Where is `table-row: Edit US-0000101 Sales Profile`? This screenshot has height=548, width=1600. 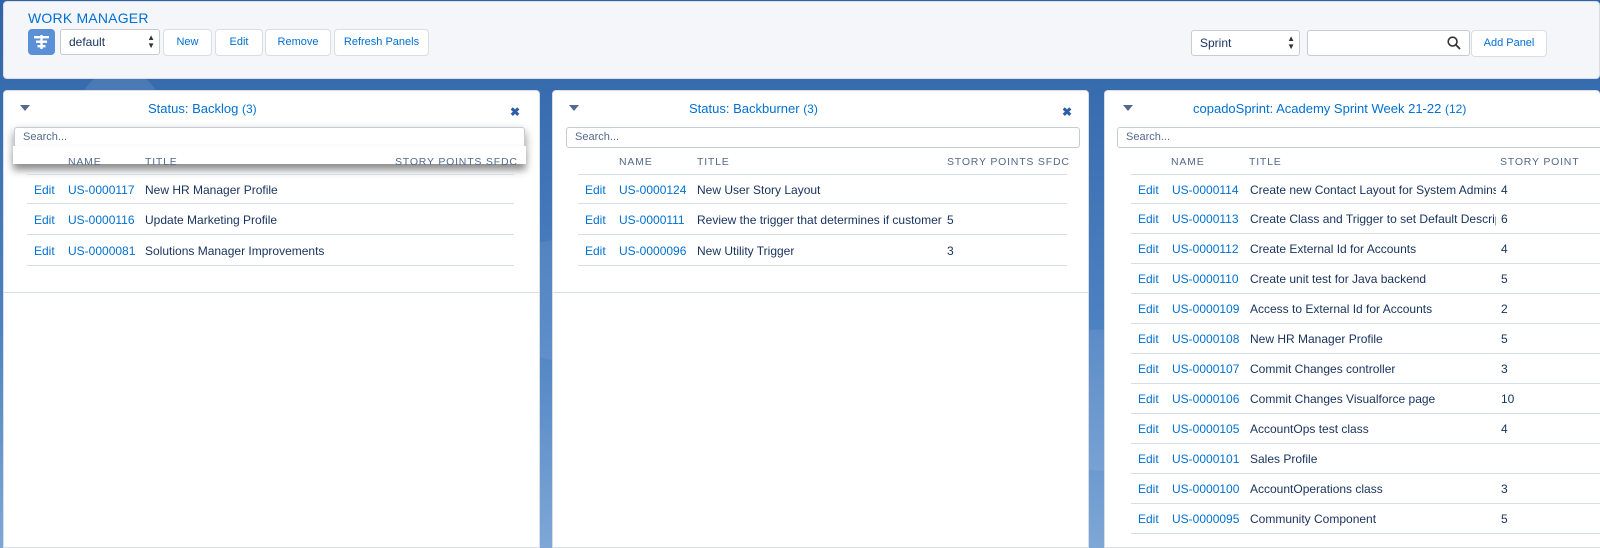
table-row: Edit US-0000101 Sales Profile is located at coordinates (1365, 459).